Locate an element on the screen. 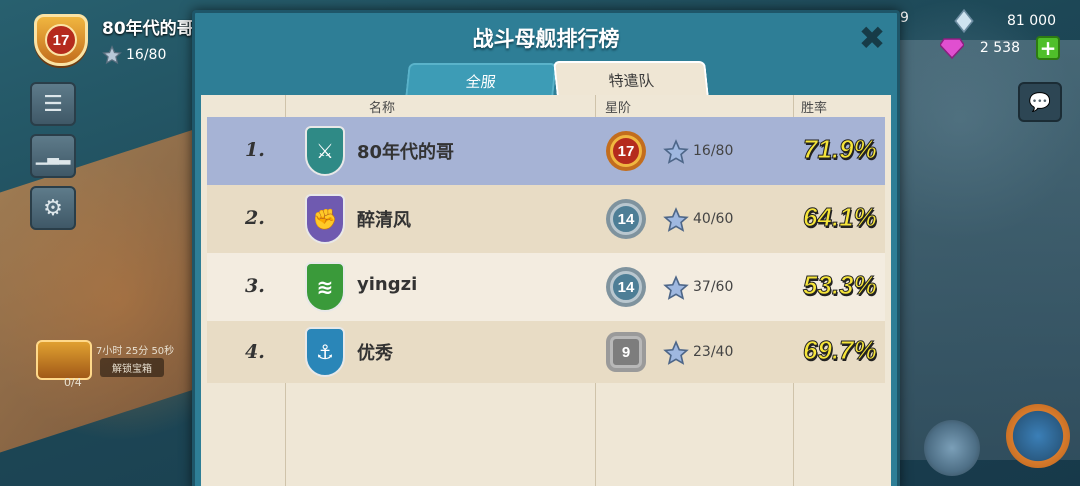 This screenshot has height=486, width=1080. tab-task-force: 特遣队 is located at coordinates (631, 79).